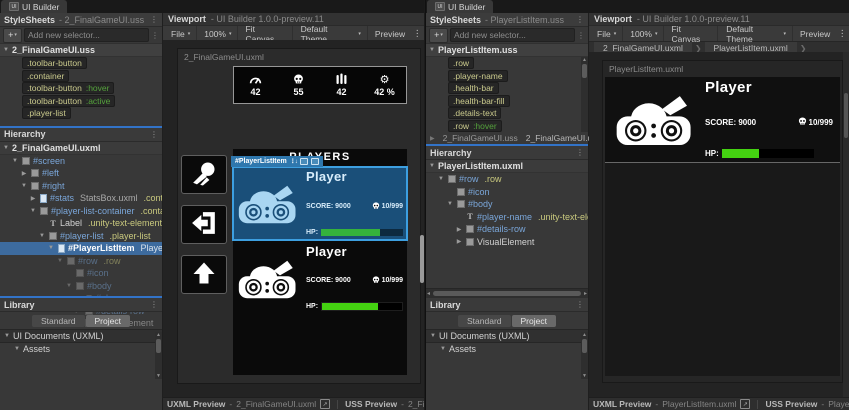 The width and height of the screenshot is (849, 410). What do you see at coordinates (204, 224) in the screenshot?
I see `game-toolbar-button-exit` at bounding box center [204, 224].